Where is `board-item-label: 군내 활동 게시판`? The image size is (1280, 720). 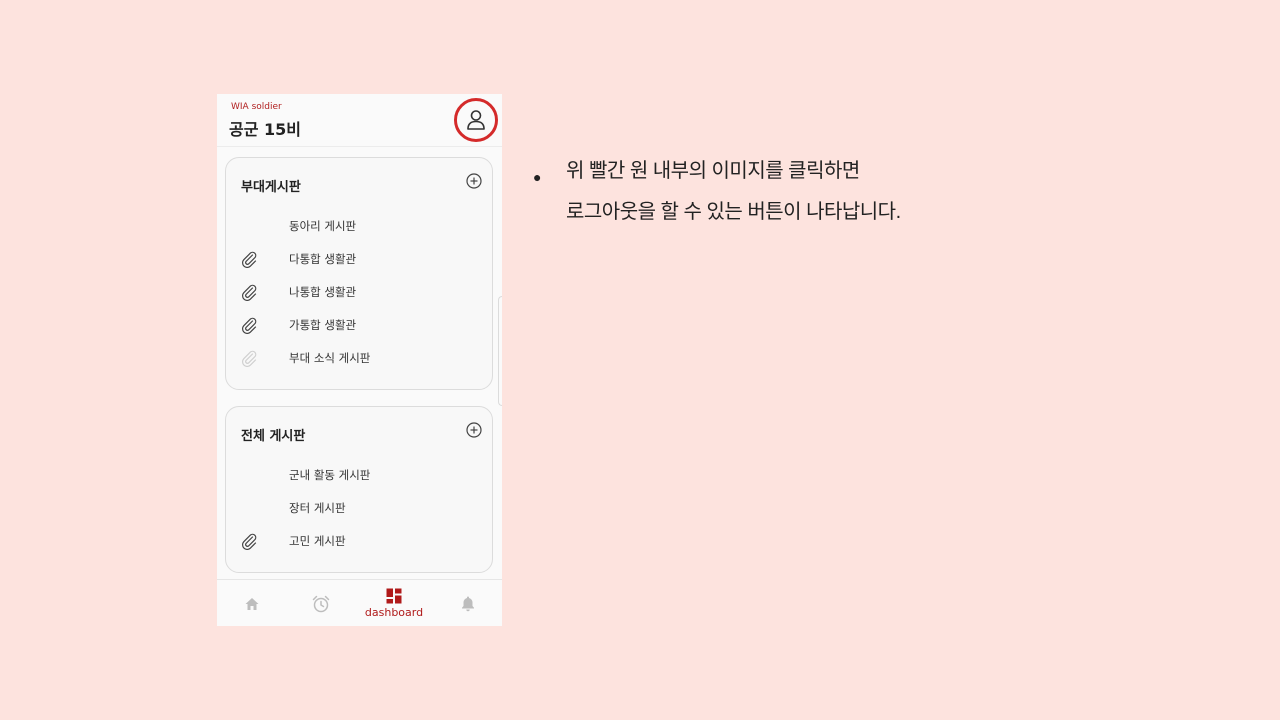
board-item-label: 군내 활동 게시판 is located at coordinates (330, 475).